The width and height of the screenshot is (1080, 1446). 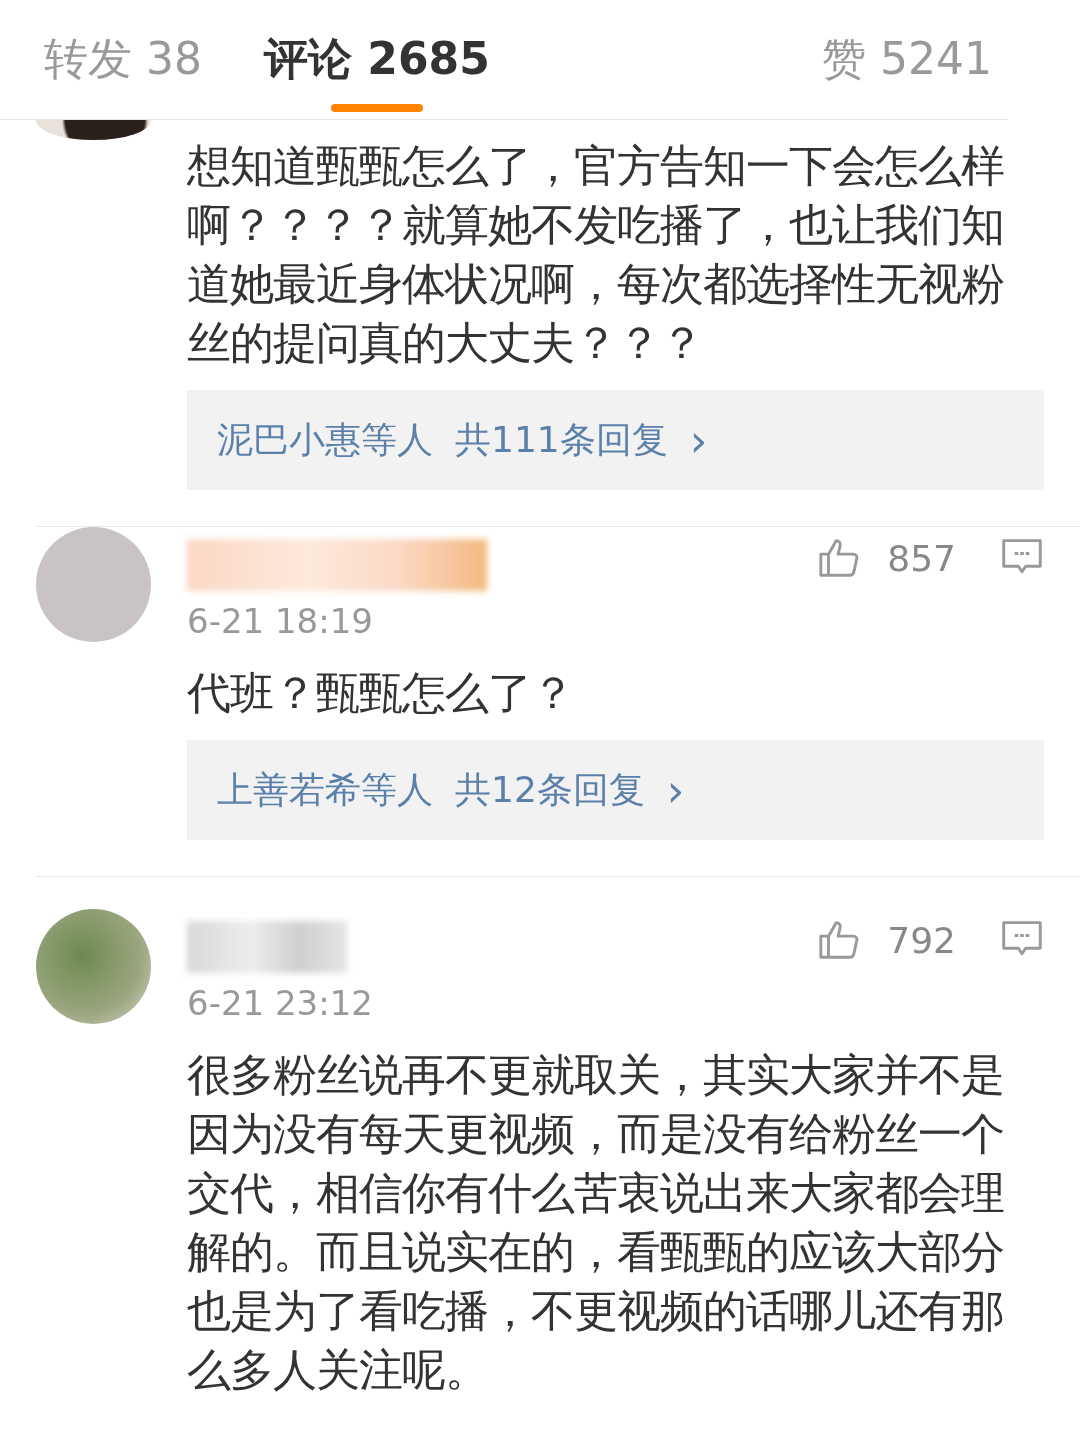 What do you see at coordinates (325, 439) in the screenshot?
I see `reply-names: 泥巴小惠等人` at bounding box center [325, 439].